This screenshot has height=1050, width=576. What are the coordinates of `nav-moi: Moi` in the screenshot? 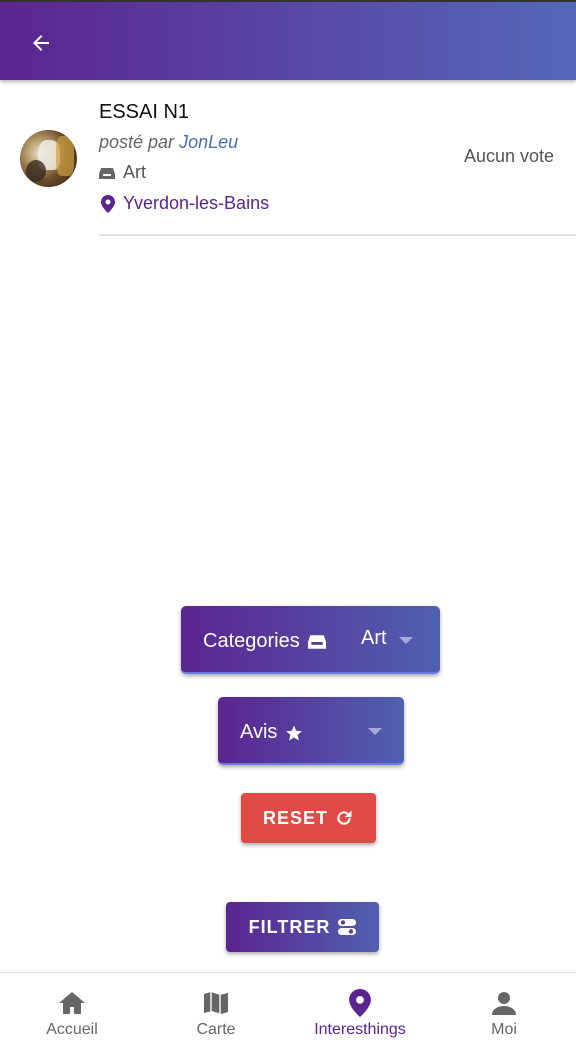 It's located at (504, 1011).